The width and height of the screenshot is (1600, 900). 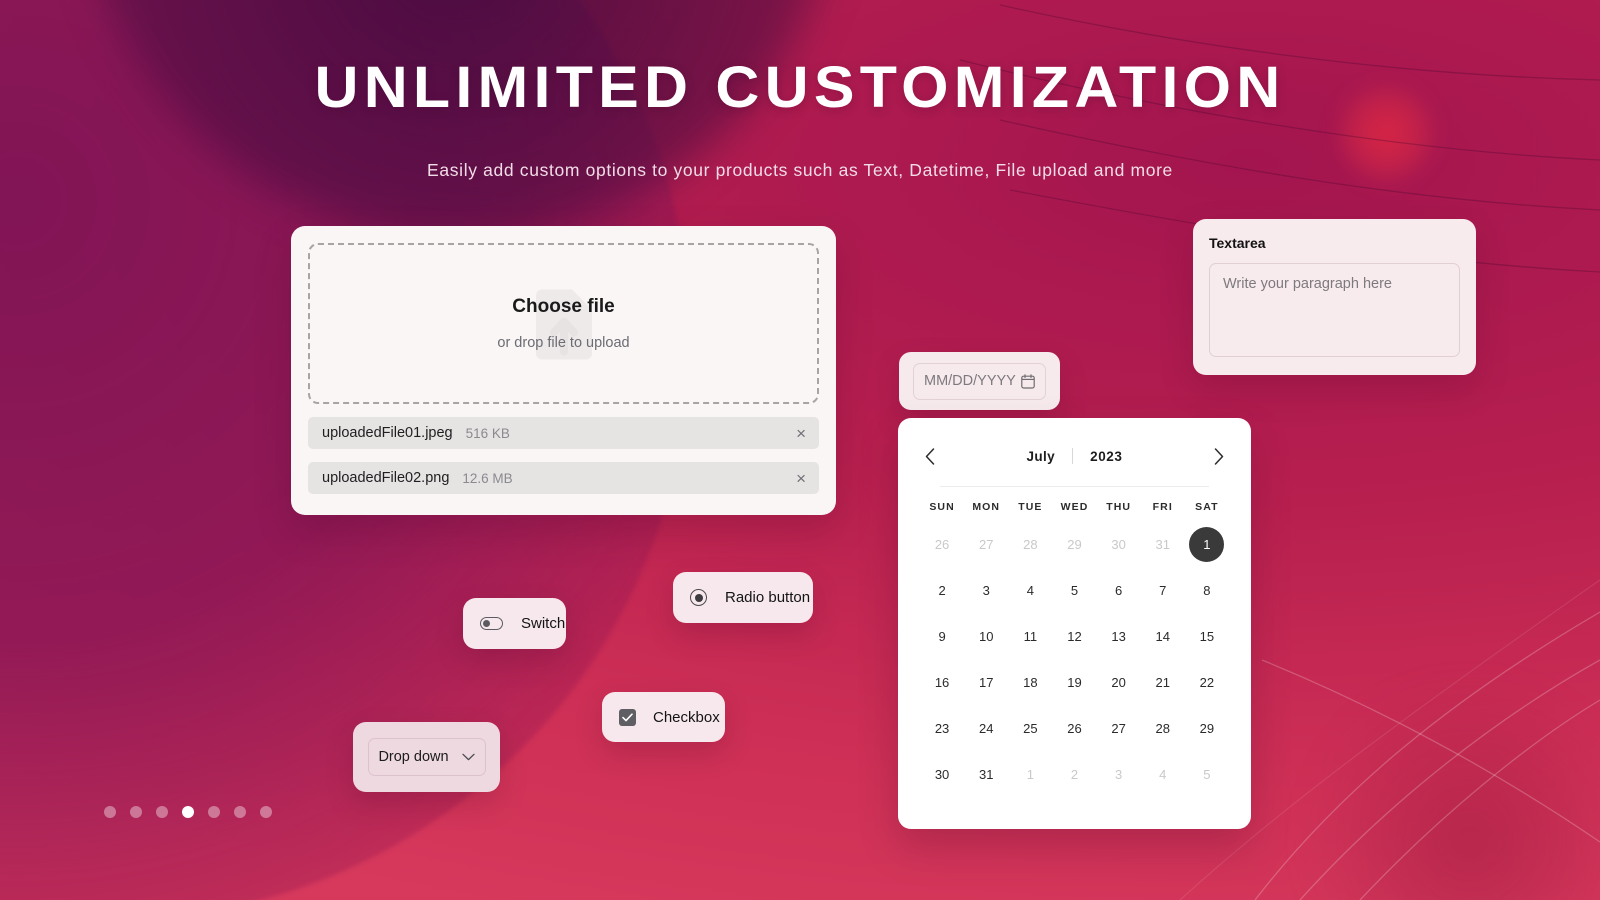 What do you see at coordinates (387, 433) in the screenshot?
I see `file-name: uploadedFile01.jpeg` at bounding box center [387, 433].